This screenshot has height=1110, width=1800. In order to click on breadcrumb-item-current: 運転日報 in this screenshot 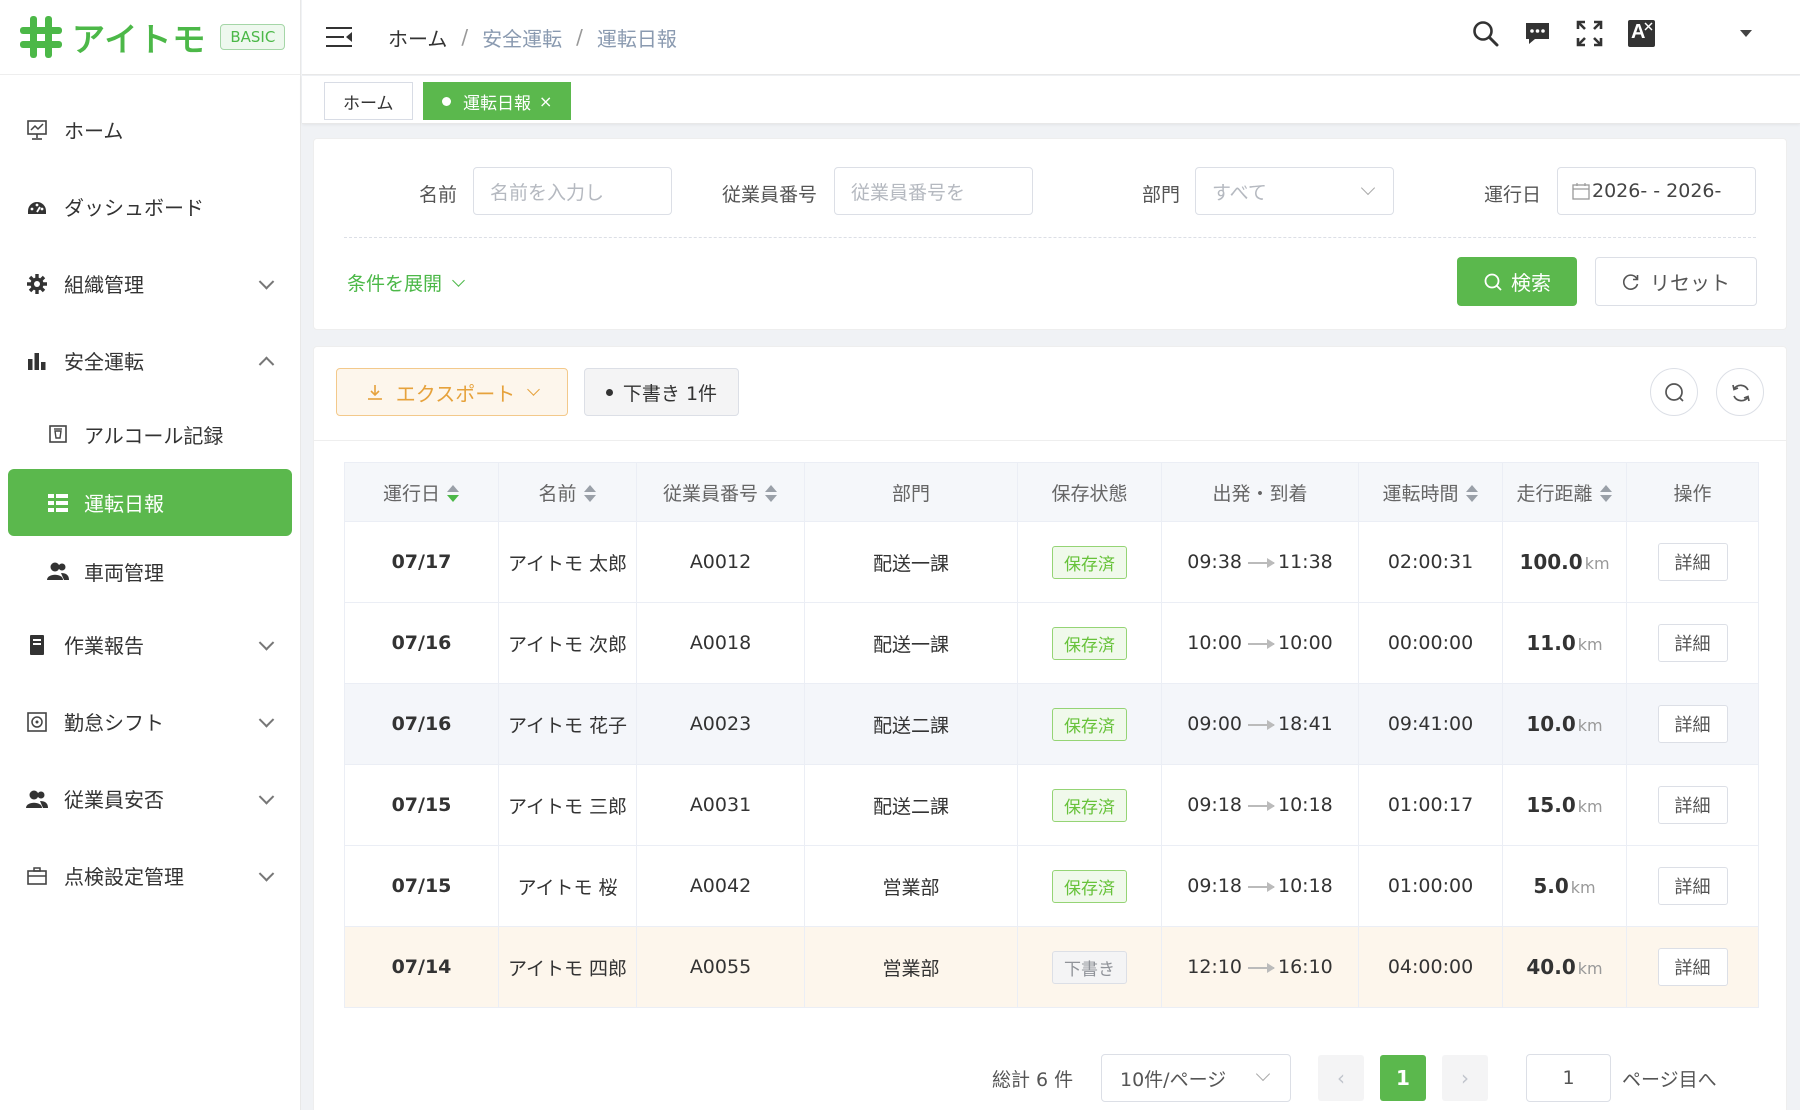, I will do `click(636, 38)`.